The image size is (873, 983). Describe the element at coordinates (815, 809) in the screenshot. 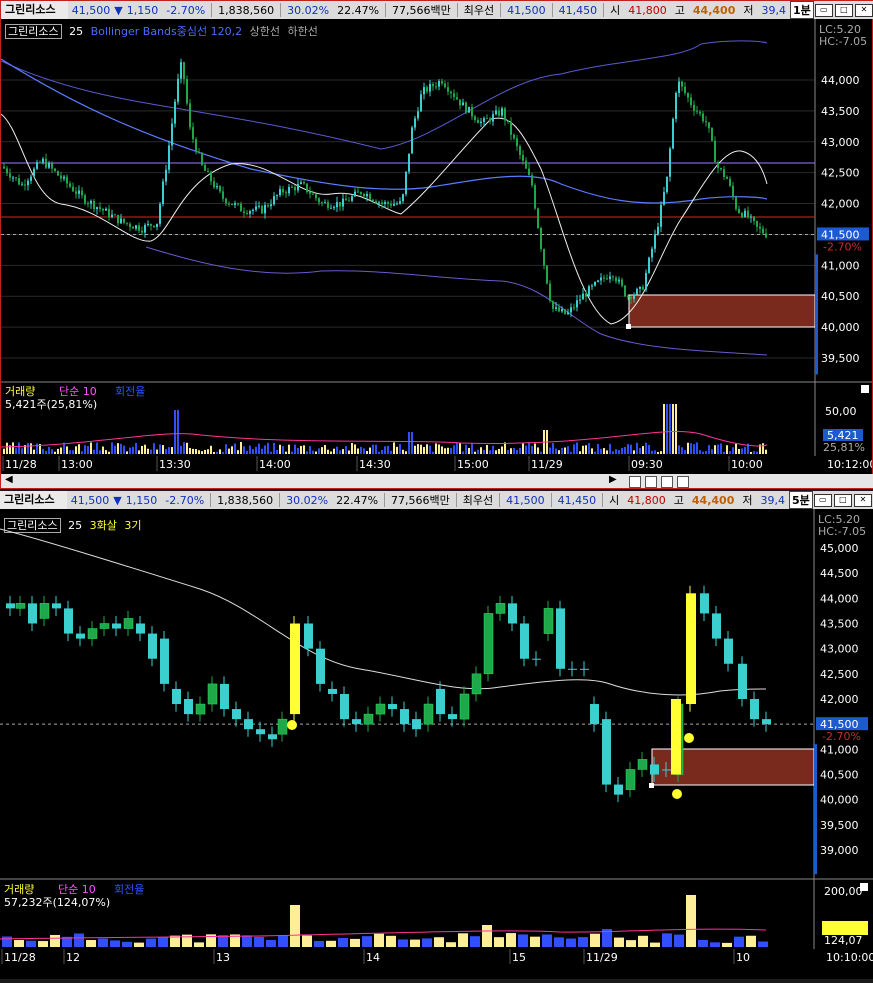

I see `price-range-bar` at that location.